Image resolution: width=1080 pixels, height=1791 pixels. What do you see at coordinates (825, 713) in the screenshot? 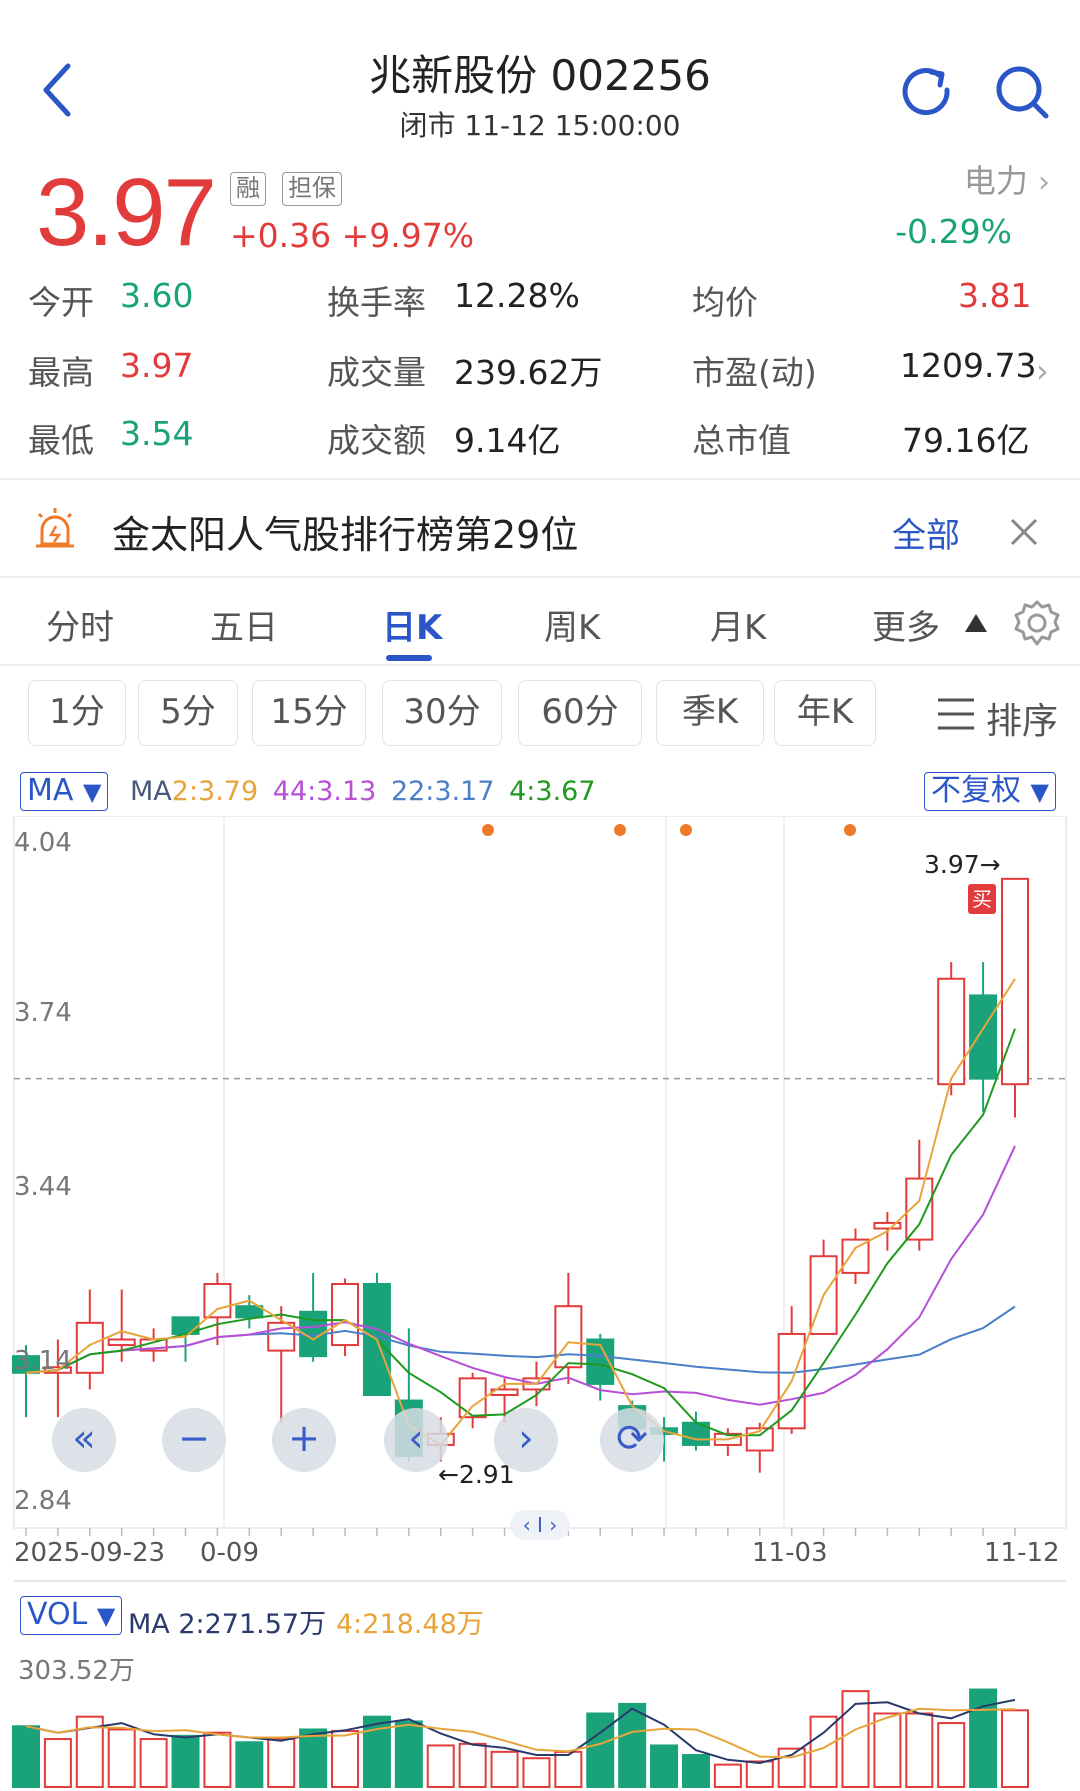
I see `period-year-k: 年K` at bounding box center [825, 713].